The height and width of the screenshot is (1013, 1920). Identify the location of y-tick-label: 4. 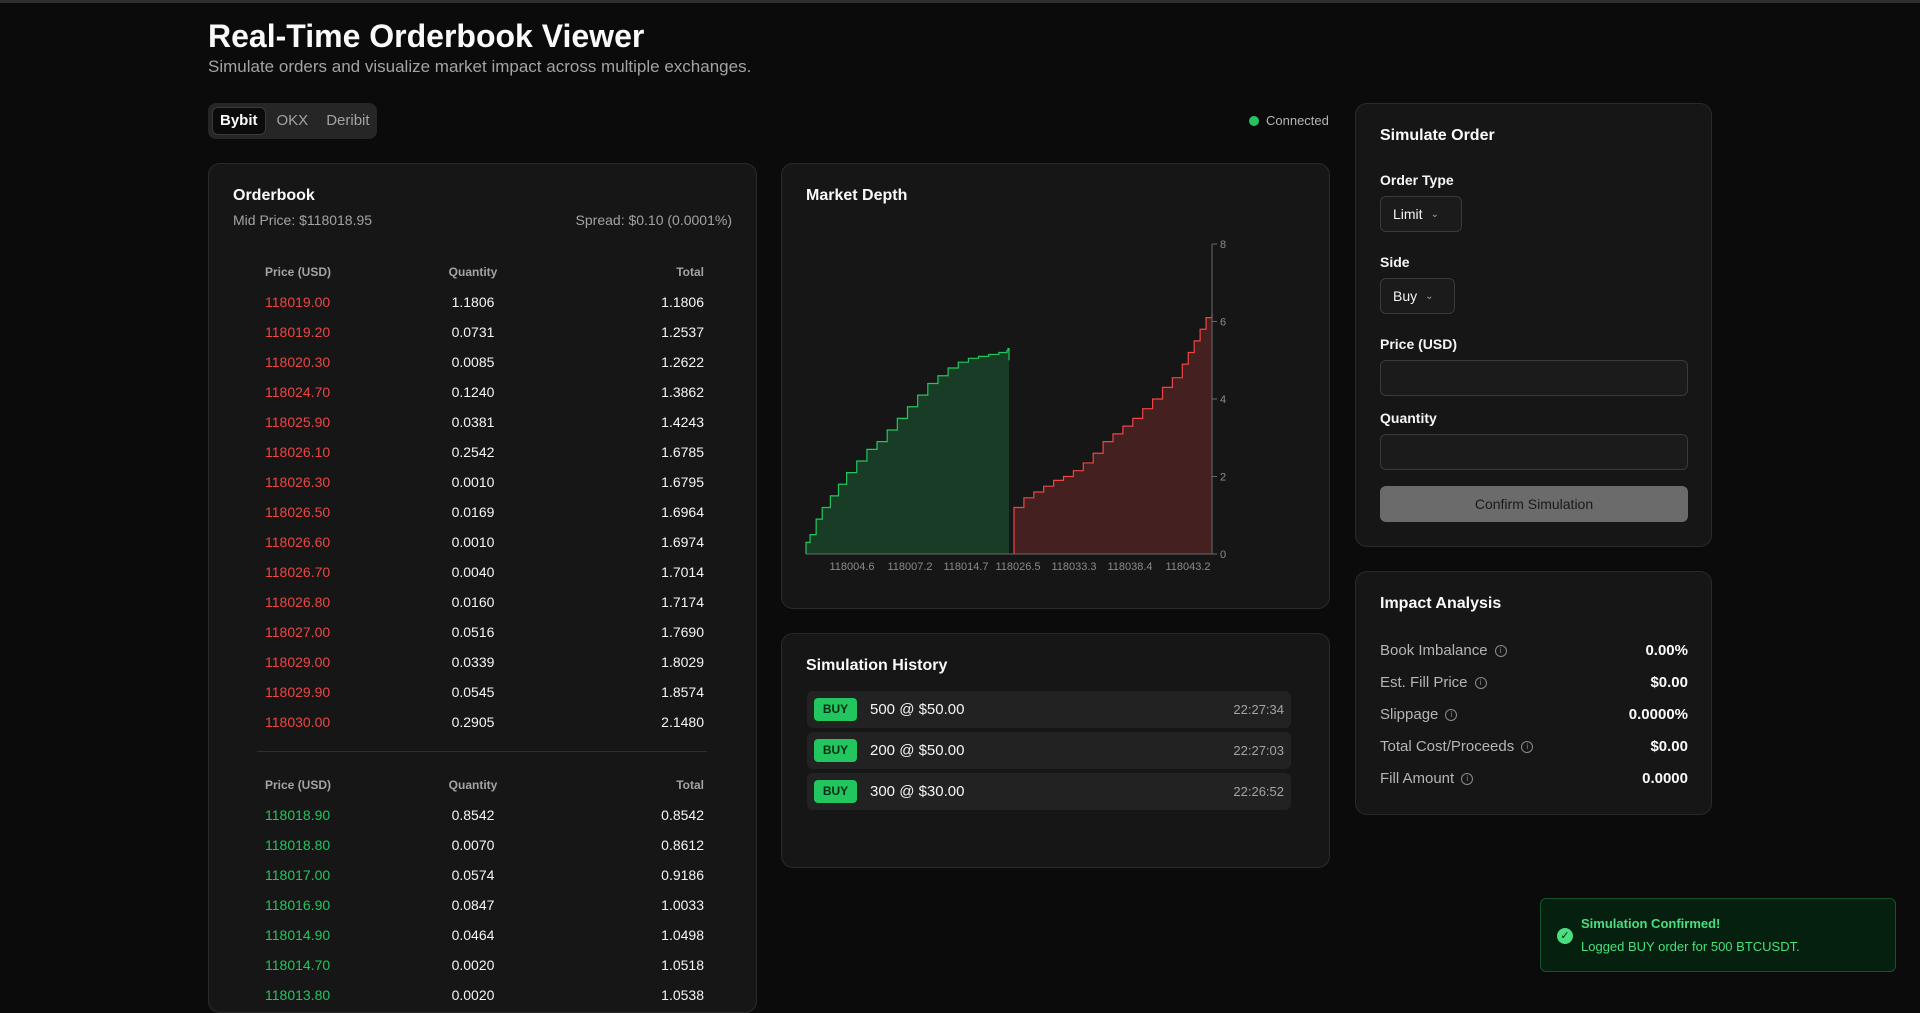
(1223, 400).